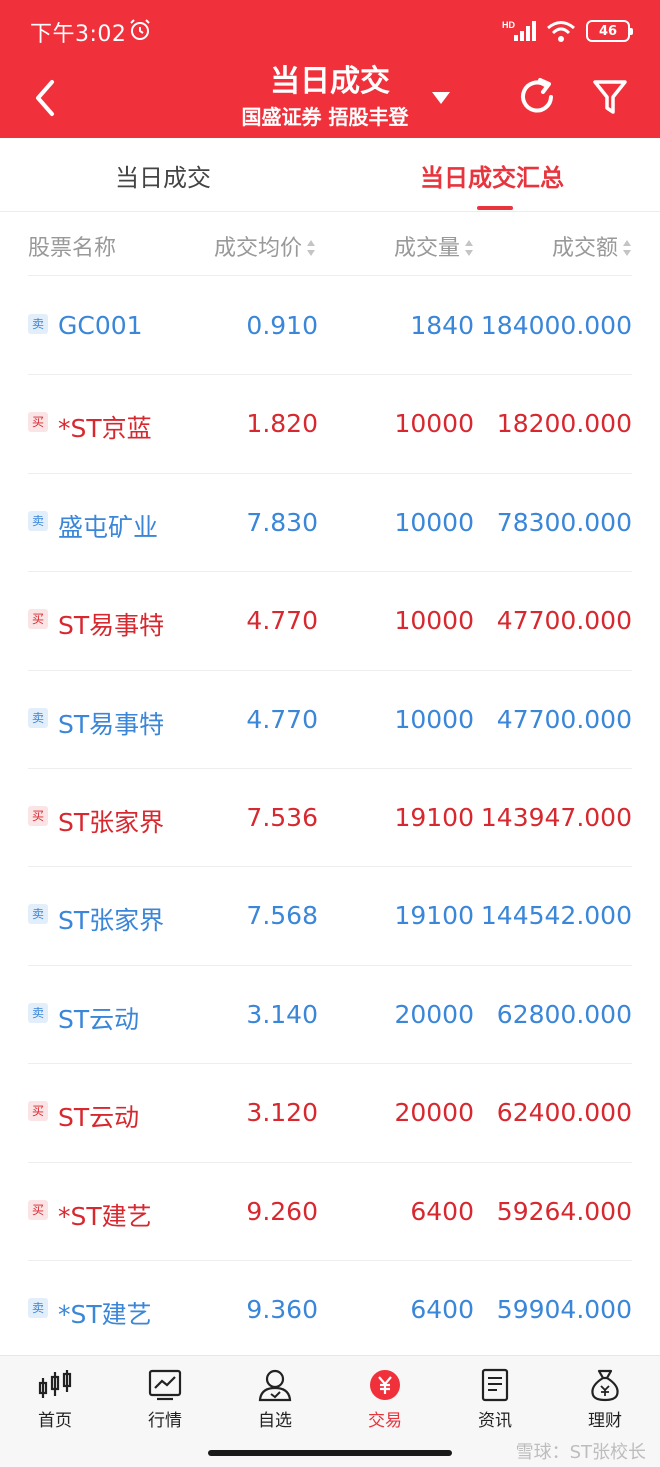 The width and height of the screenshot is (660, 1467). What do you see at coordinates (99, 1118) in the screenshot?
I see `stock-name: ST云动` at bounding box center [99, 1118].